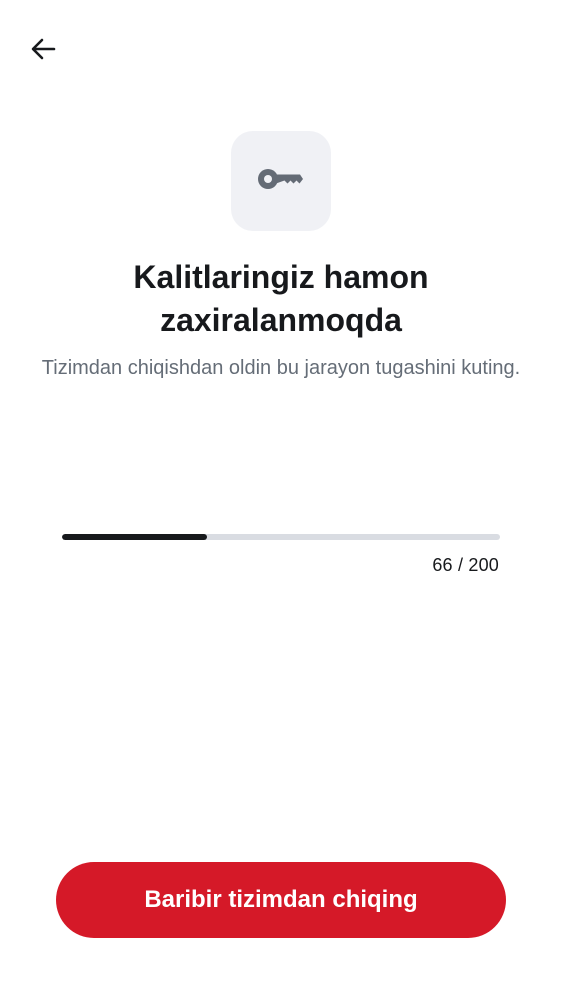 The height and width of the screenshot is (1000, 562). I want to click on key-icon-tile, so click(281, 181).